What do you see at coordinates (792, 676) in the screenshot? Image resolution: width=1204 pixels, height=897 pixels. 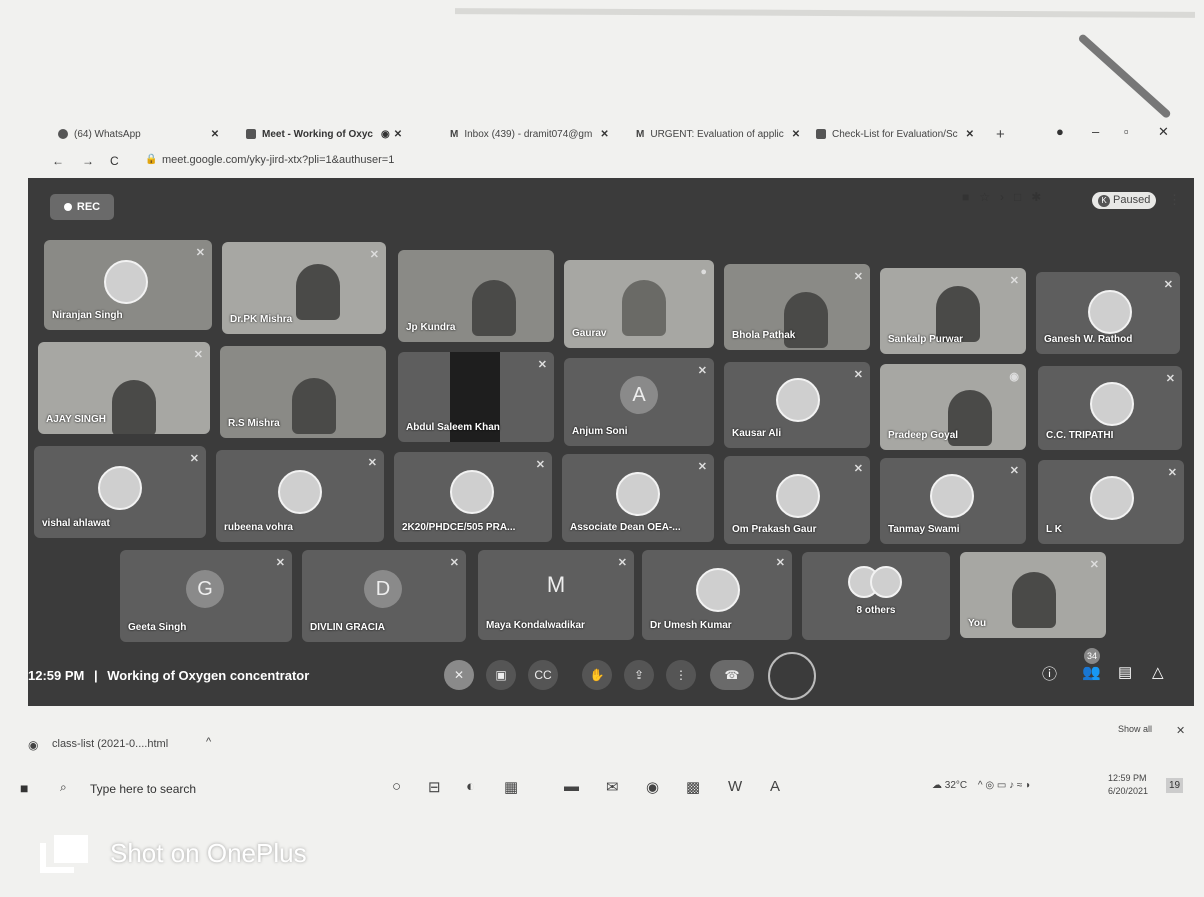 I see `hover-ring` at bounding box center [792, 676].